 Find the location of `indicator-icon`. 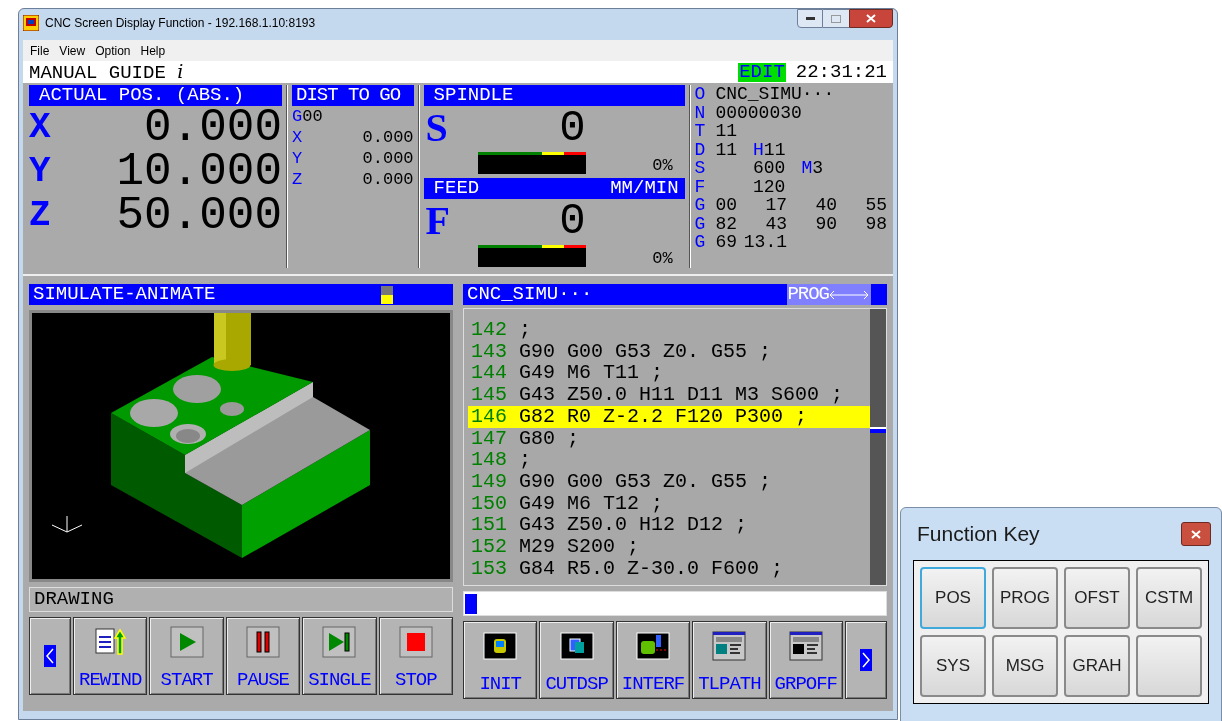

indicator-icon is located at coordinates (387, 294).